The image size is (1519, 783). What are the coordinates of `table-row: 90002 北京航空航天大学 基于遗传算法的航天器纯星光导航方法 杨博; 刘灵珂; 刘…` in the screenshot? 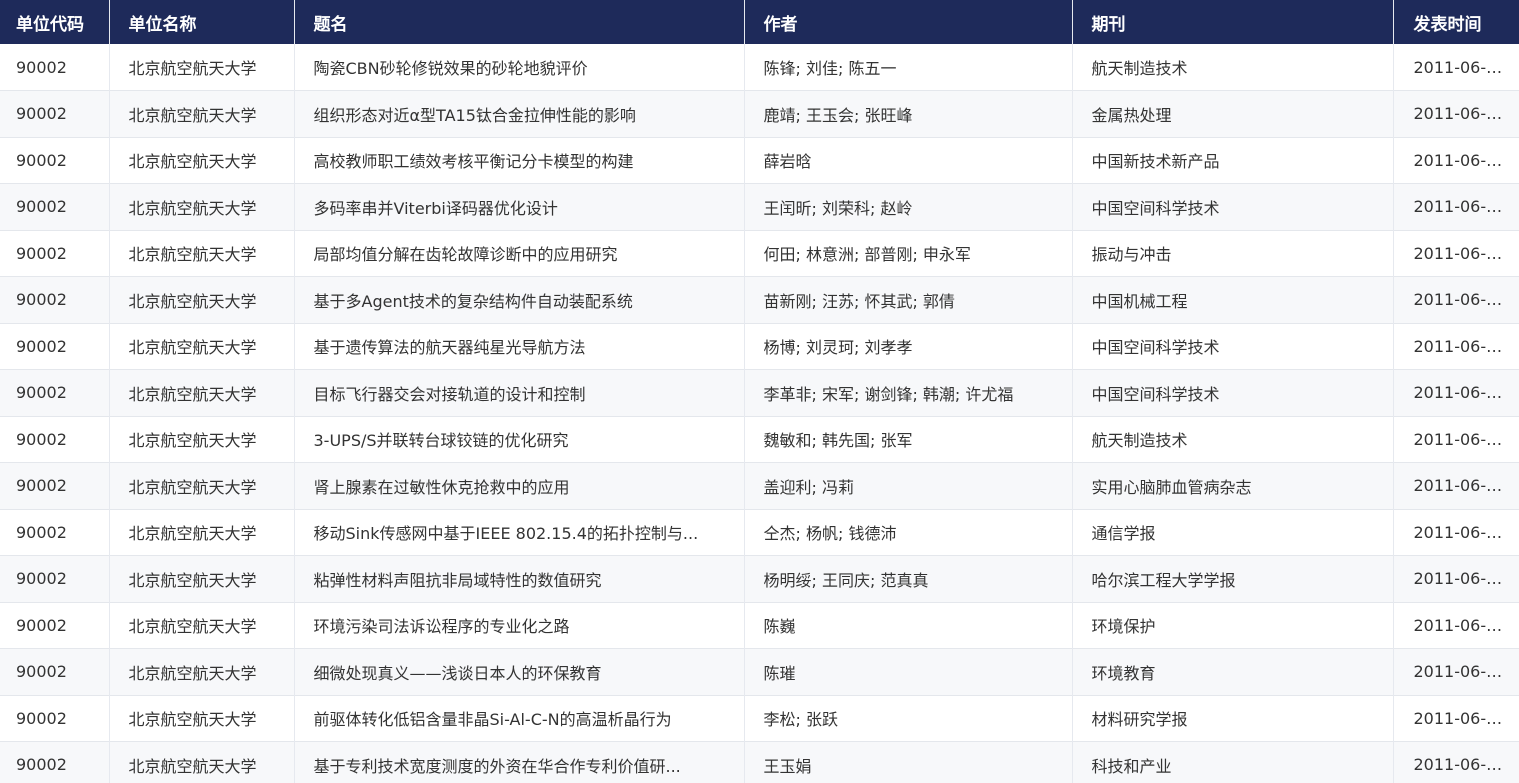 It's located at (759, 346).